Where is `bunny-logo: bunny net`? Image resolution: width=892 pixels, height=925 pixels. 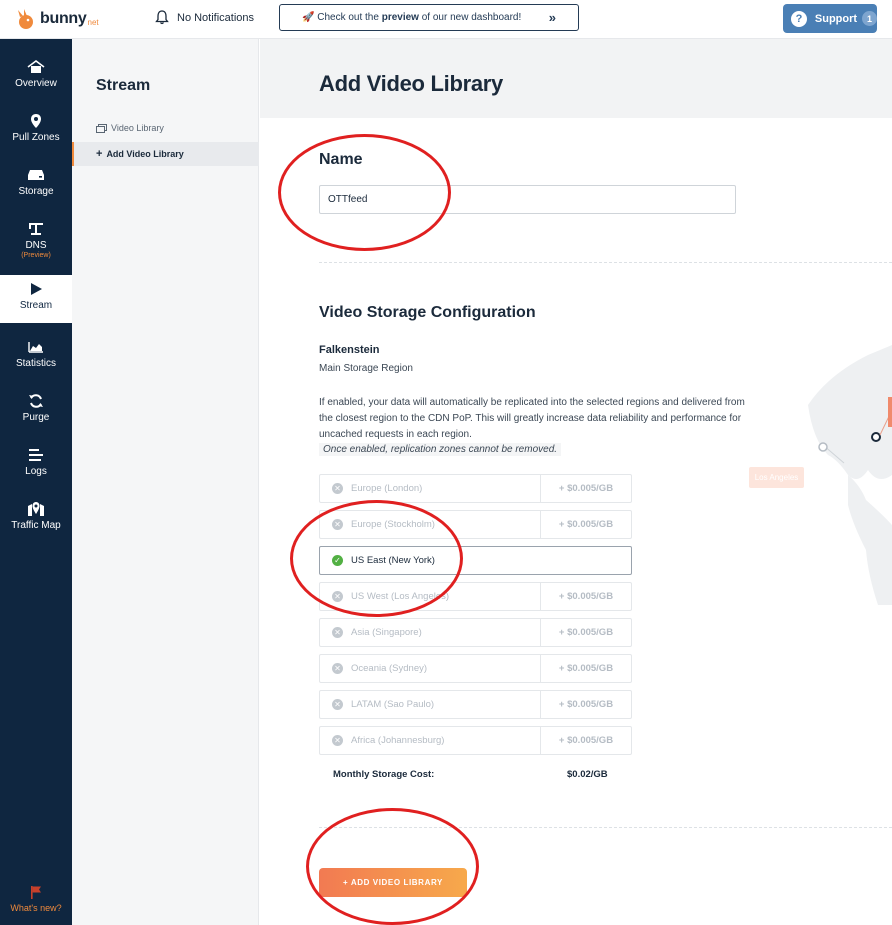
bunny-logo: bunny net is located at coordinates (64, 19).